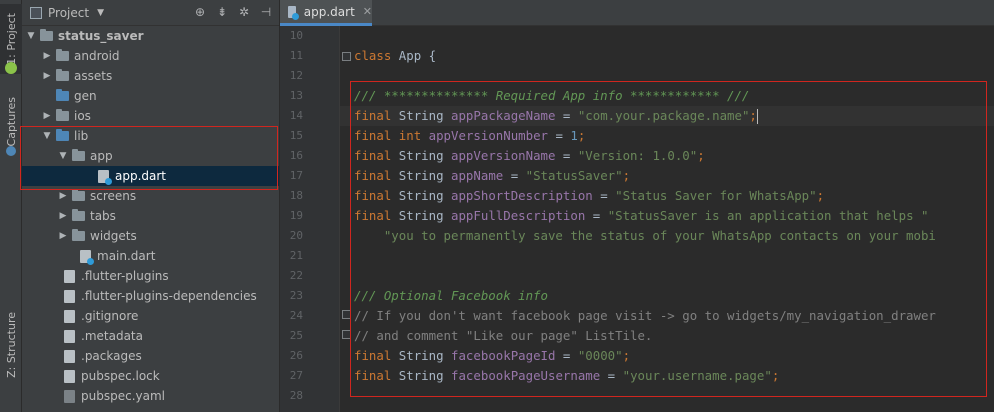 Image resolution: width=994 pixels, height=412 pixels. Describe the element at coordinates (82, 116) in the screenshot. I see `tree-item-label: ios` at that location.